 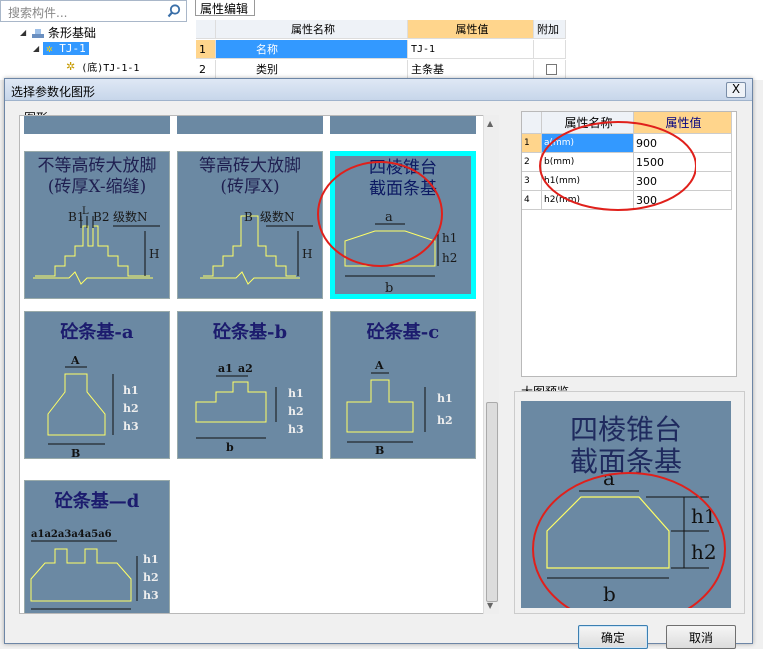 What do you see at coordinates (72, 33) in the screenshot?
I see `tree-root-label: 条形基础` at bounding box center [72, 33].